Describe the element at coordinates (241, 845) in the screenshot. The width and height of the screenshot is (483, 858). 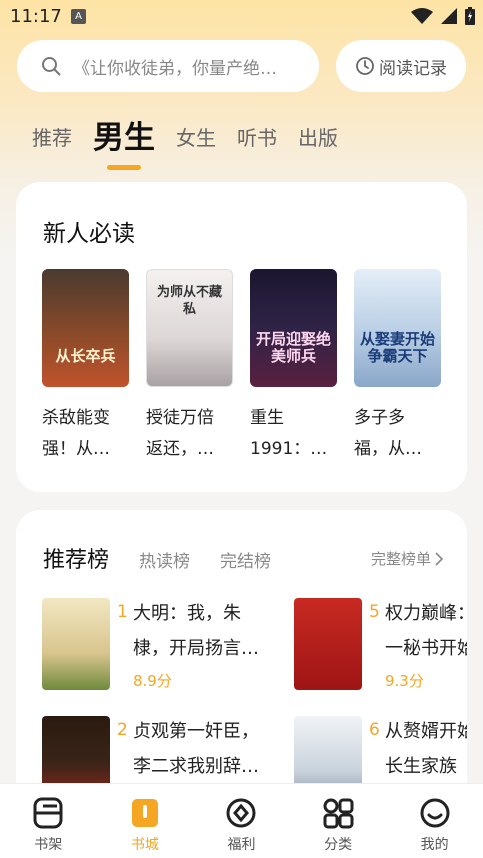
I see `nav-label: 福利` at that location.